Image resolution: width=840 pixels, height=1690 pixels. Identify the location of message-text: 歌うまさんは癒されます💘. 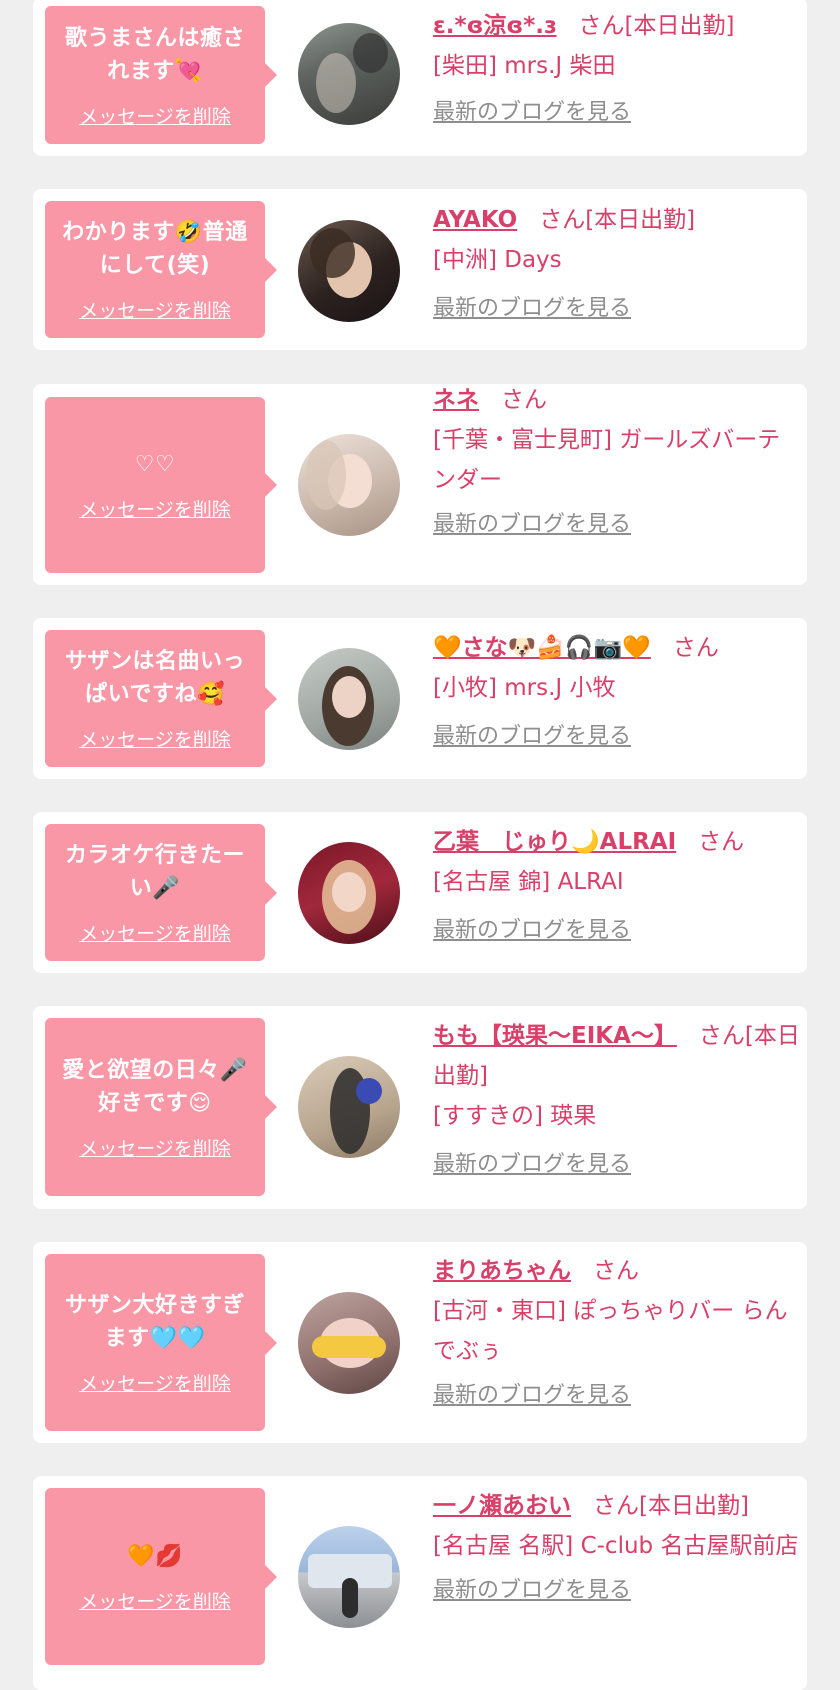
(154, 54).